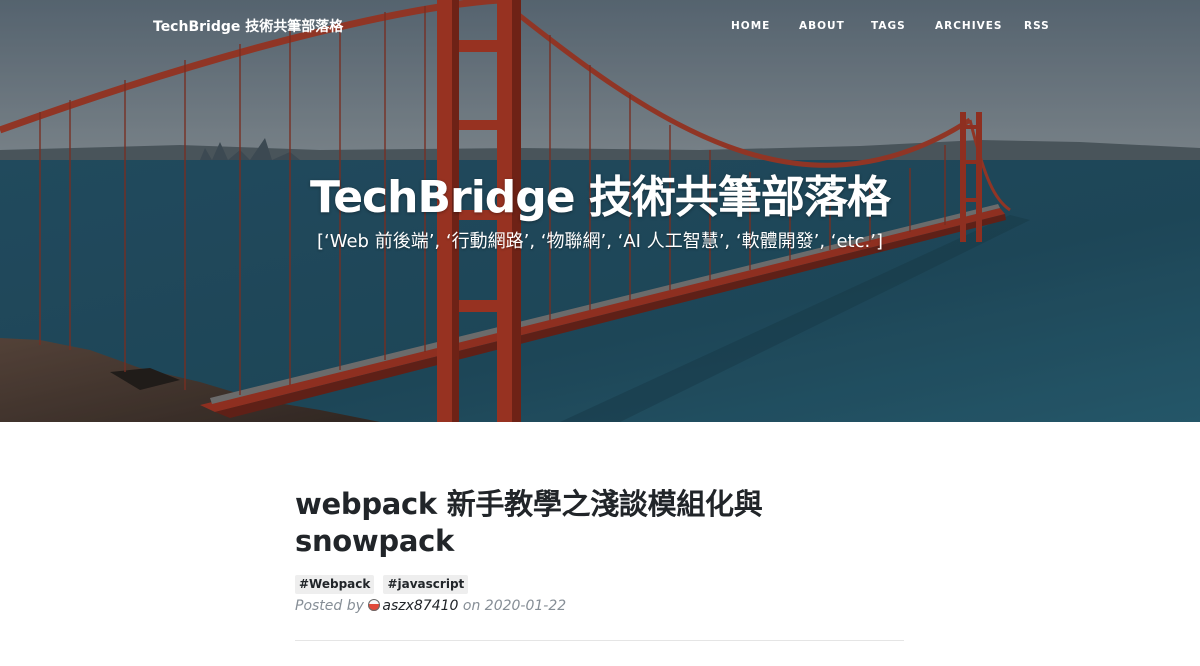 This screenshot has width=1200, height=666. What do you see at coordinates (471, 606) in the screenshot?
I see `on-label: on` at bounding box center [471, 606].